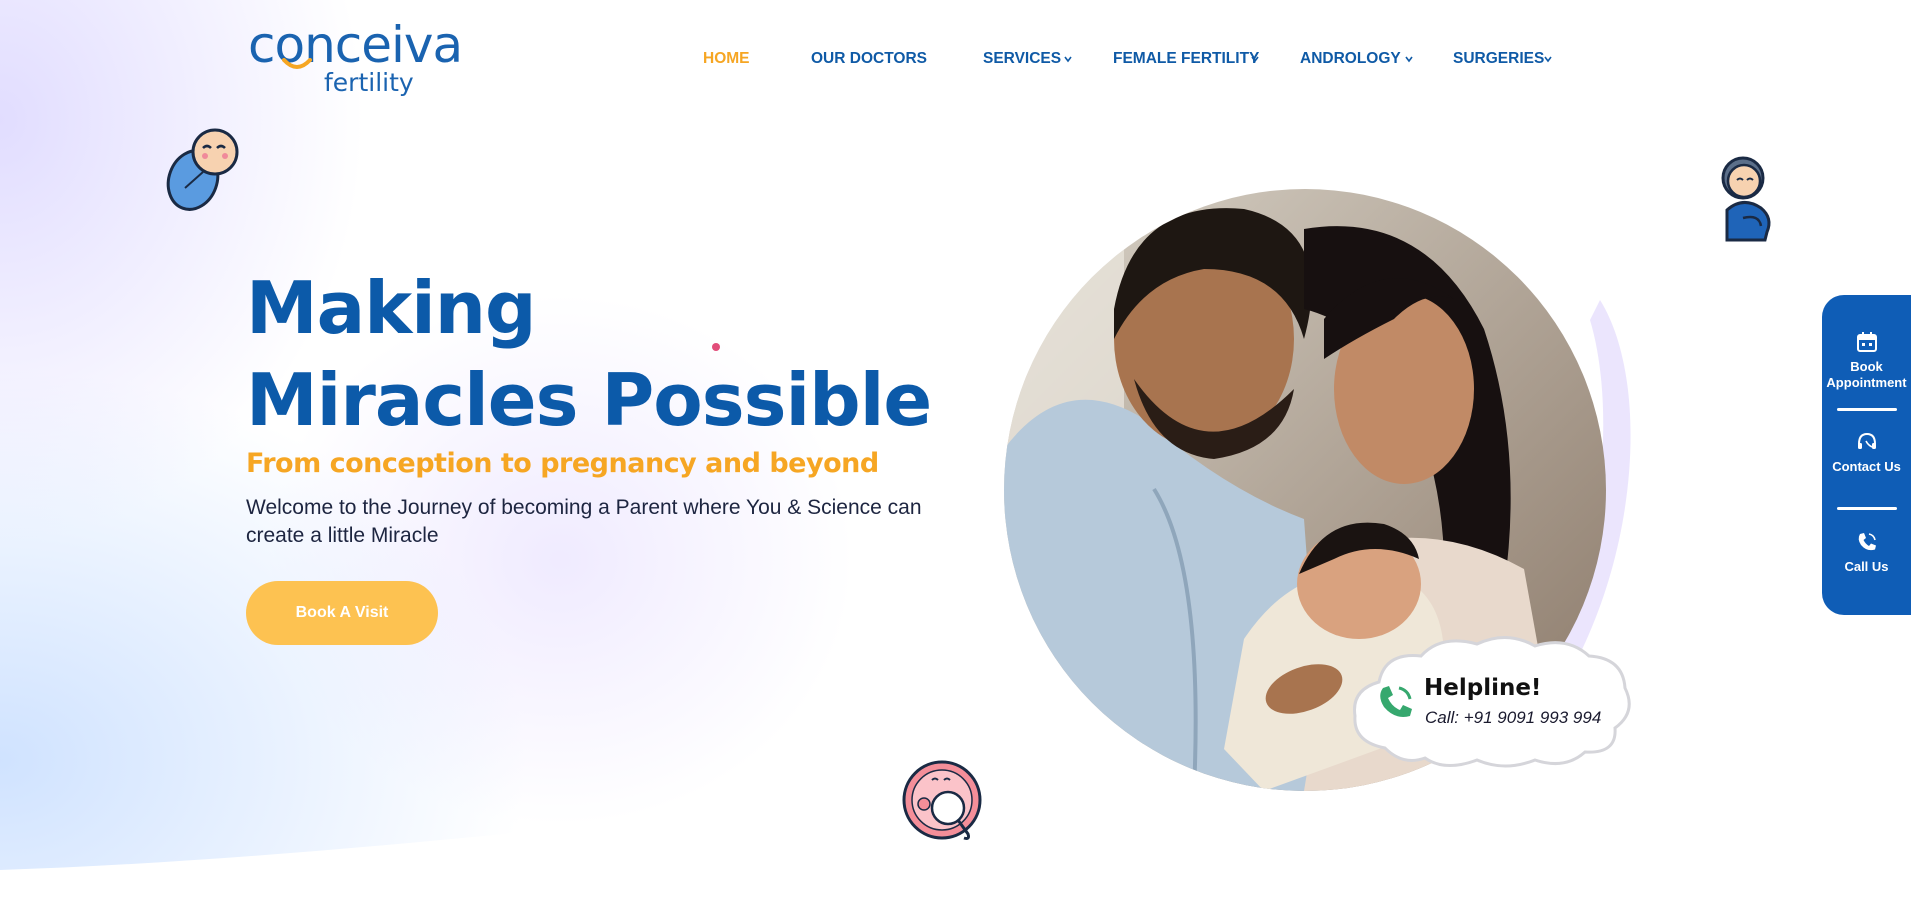 Image resolution: width=1911 pixels, height=905 pixels. I want to click on hero-title-line-1: Making, so click(391, 308).